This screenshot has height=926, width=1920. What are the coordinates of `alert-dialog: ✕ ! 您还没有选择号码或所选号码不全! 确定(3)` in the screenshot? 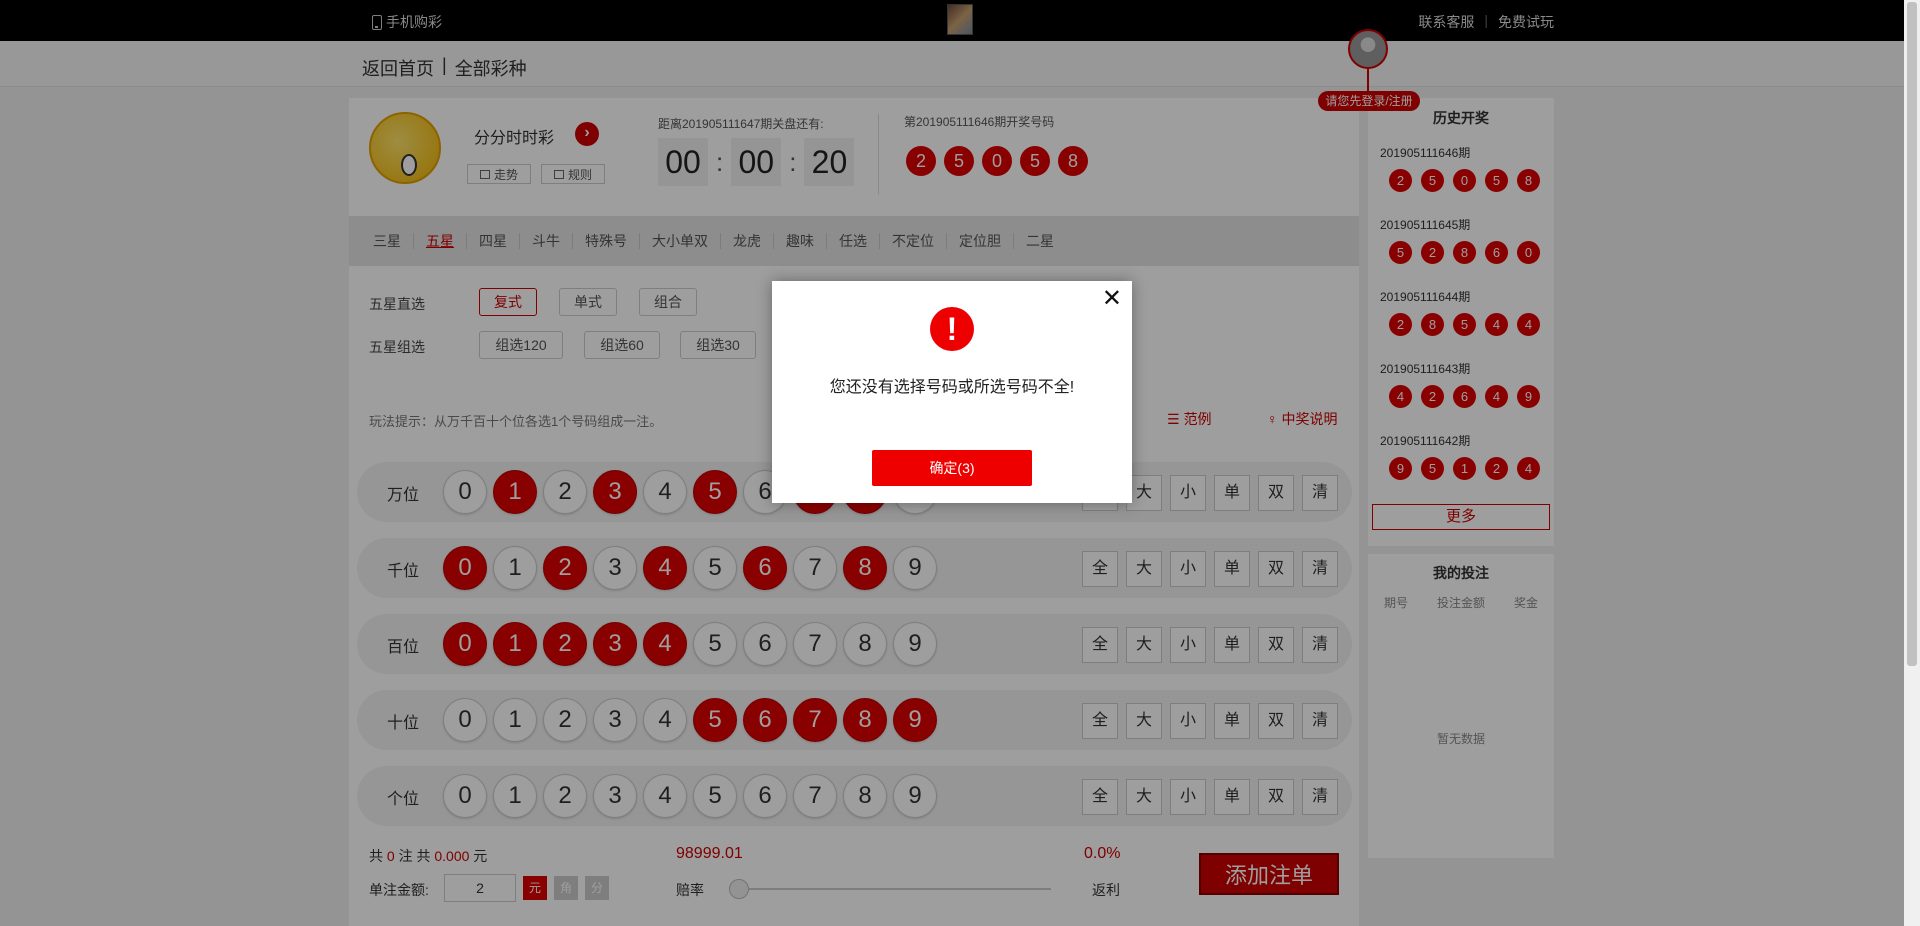 It's located at (952, 392).